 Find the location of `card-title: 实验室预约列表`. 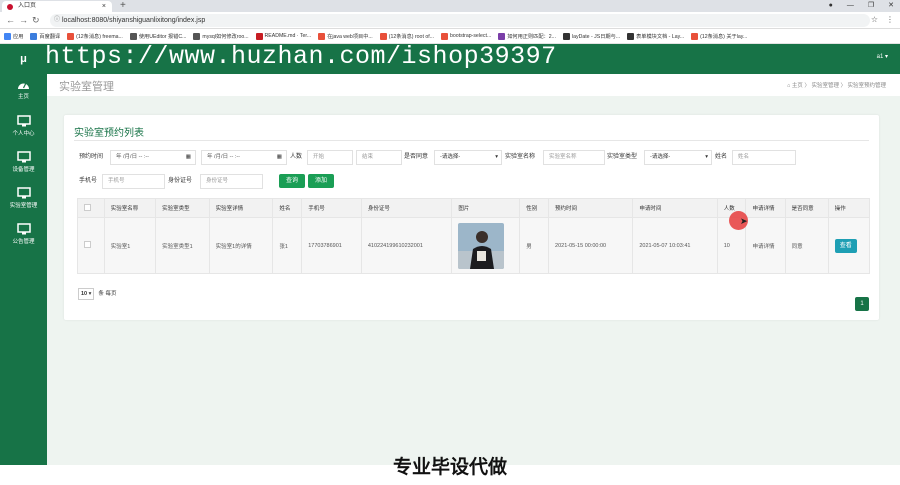

card-title: 实验室预约列表 is located at coordinates (109, 133).